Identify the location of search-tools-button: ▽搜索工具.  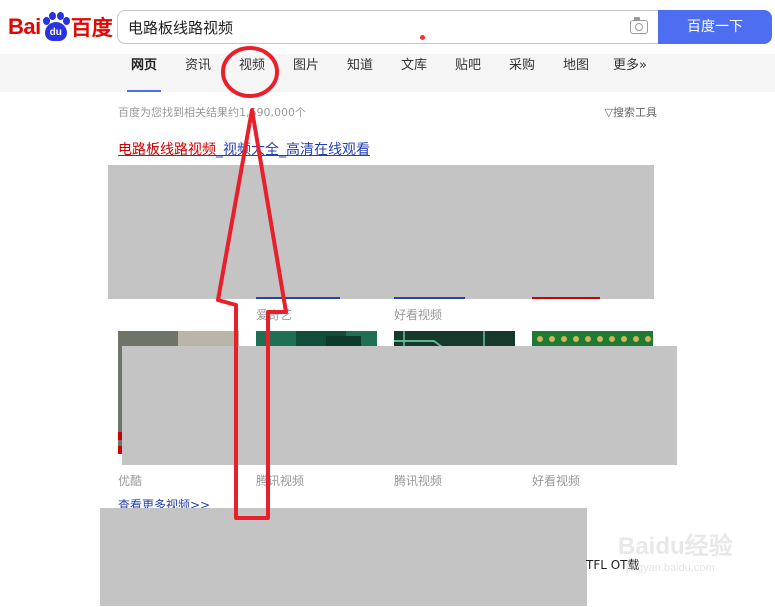
(631, 112).